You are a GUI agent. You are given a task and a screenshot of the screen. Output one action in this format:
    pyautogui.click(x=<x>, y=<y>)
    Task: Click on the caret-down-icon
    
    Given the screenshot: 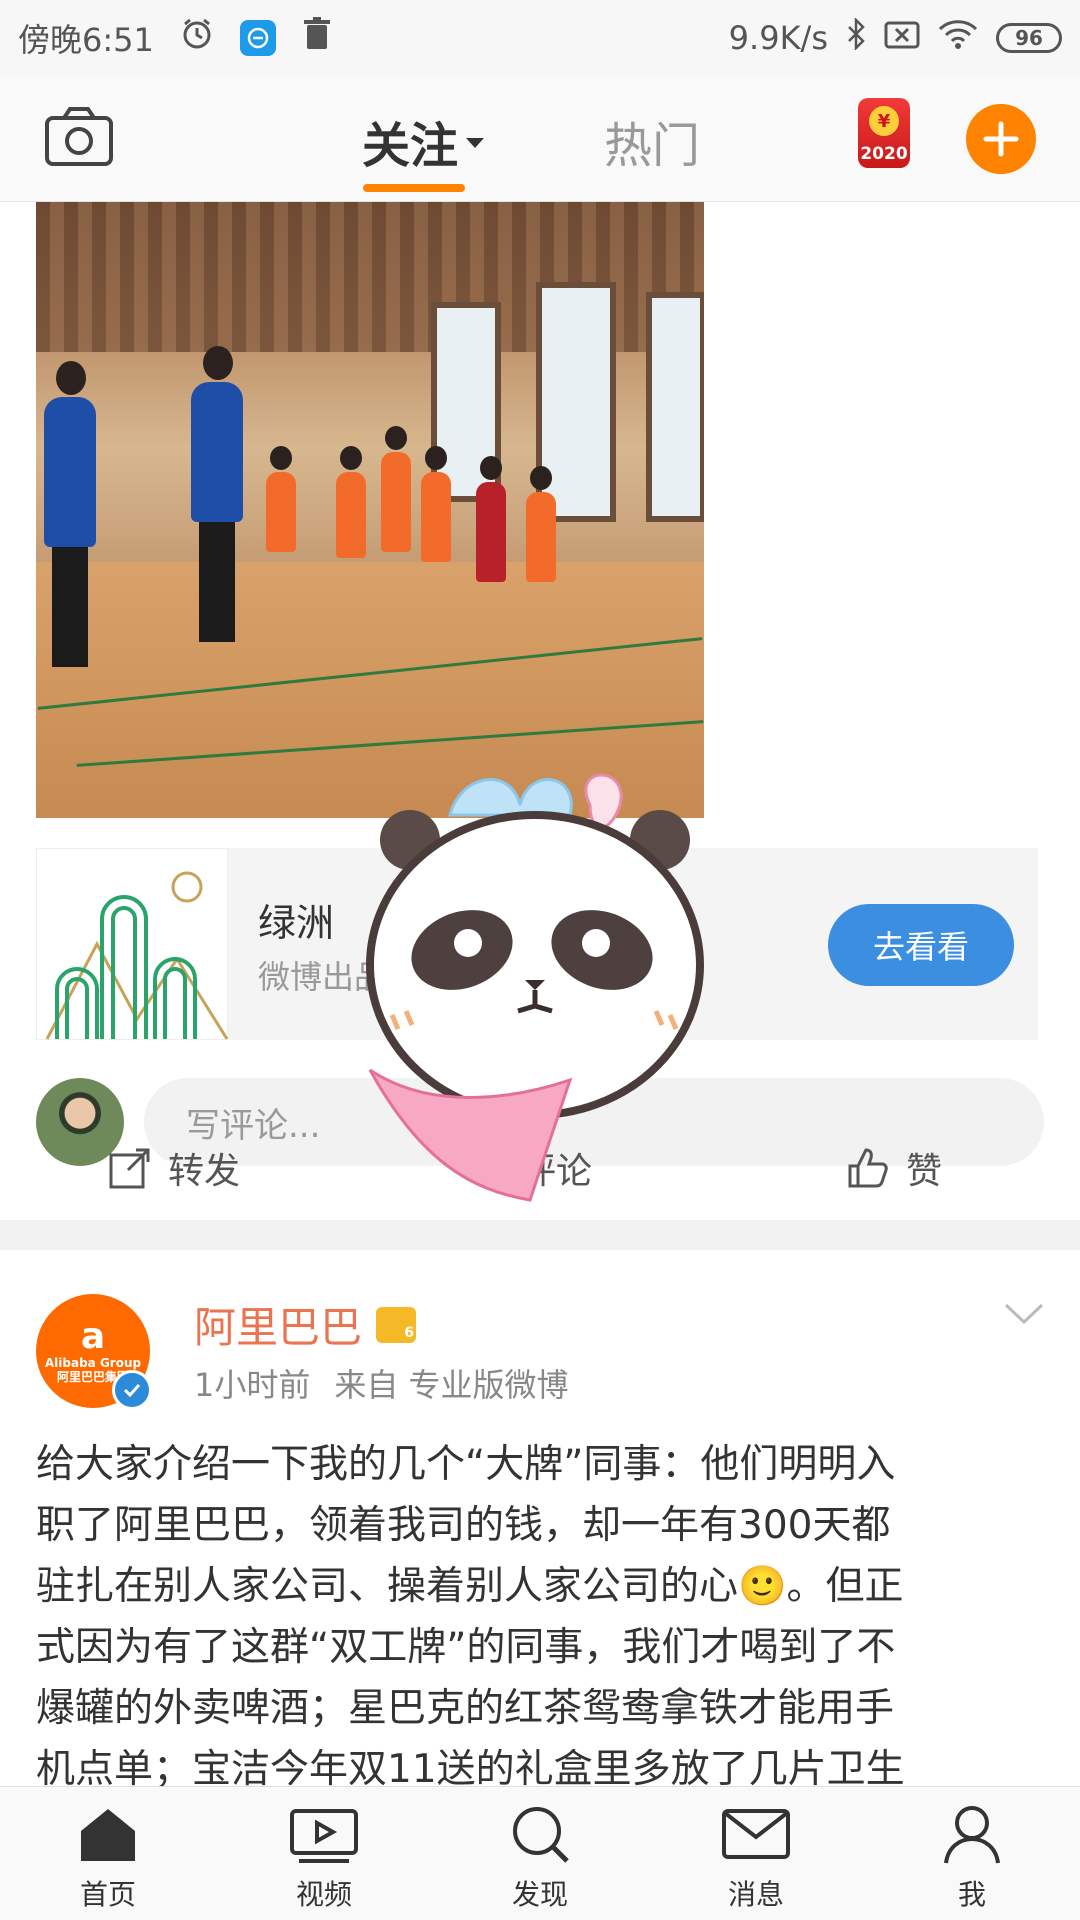 What is the action you would take?
    pyautogui.click(x=475, y=143)
    